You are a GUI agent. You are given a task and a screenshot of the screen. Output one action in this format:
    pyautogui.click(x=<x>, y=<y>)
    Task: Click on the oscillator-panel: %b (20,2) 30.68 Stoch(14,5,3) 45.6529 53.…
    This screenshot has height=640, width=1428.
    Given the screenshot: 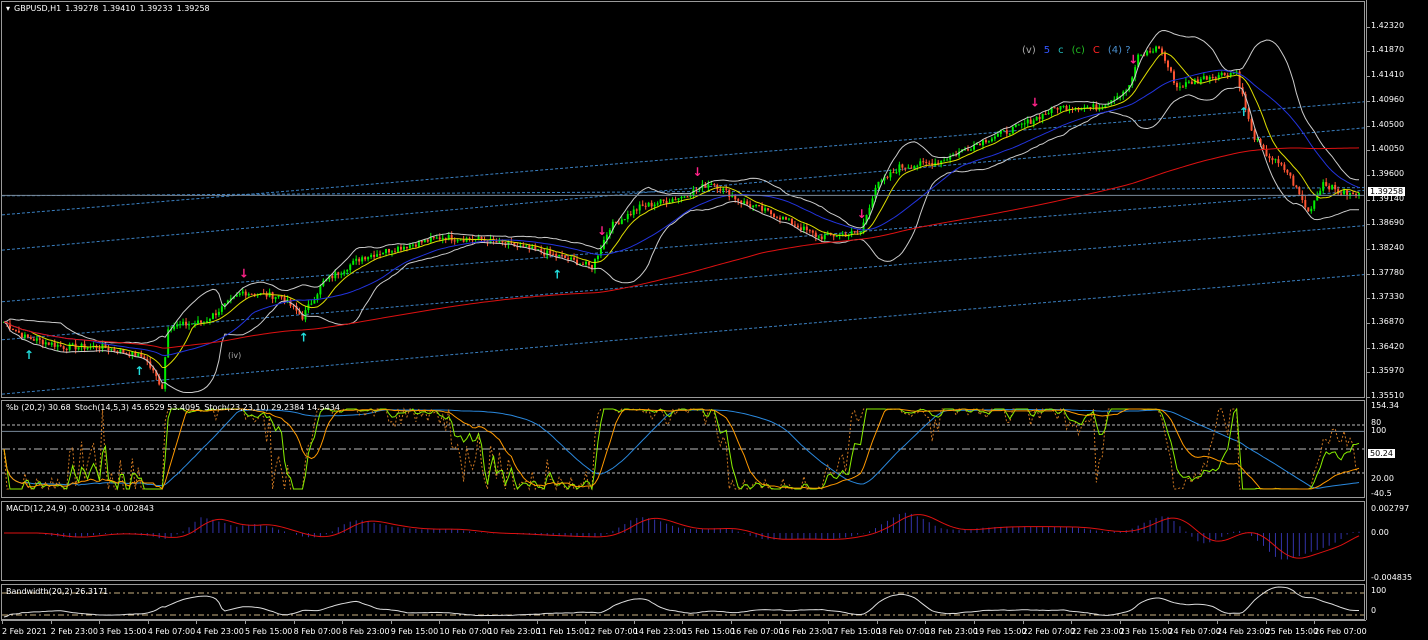 What is the action you would take?
    pyautogui.click(x=683, y=449)
    